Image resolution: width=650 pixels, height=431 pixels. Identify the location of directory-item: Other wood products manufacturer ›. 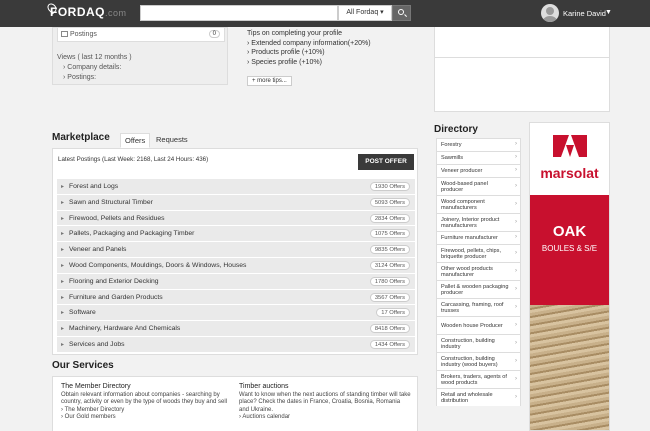
(478, 271).